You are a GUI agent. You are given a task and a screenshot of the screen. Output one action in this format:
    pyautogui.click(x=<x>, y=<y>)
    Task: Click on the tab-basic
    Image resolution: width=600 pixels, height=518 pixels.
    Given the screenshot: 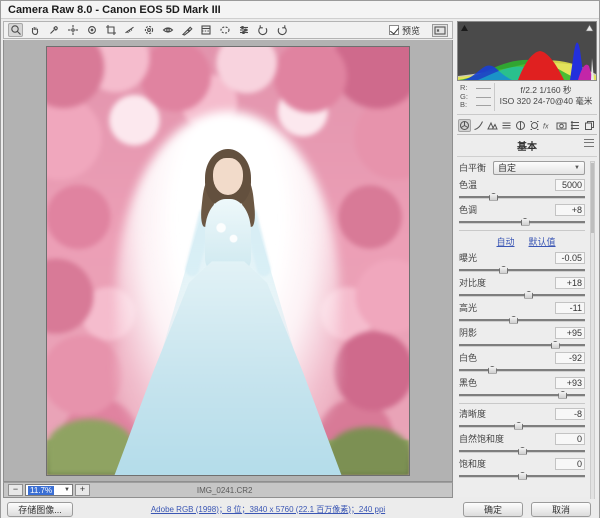 What is the action you would take?
    pyautogui.click(x=464, y=125)
    